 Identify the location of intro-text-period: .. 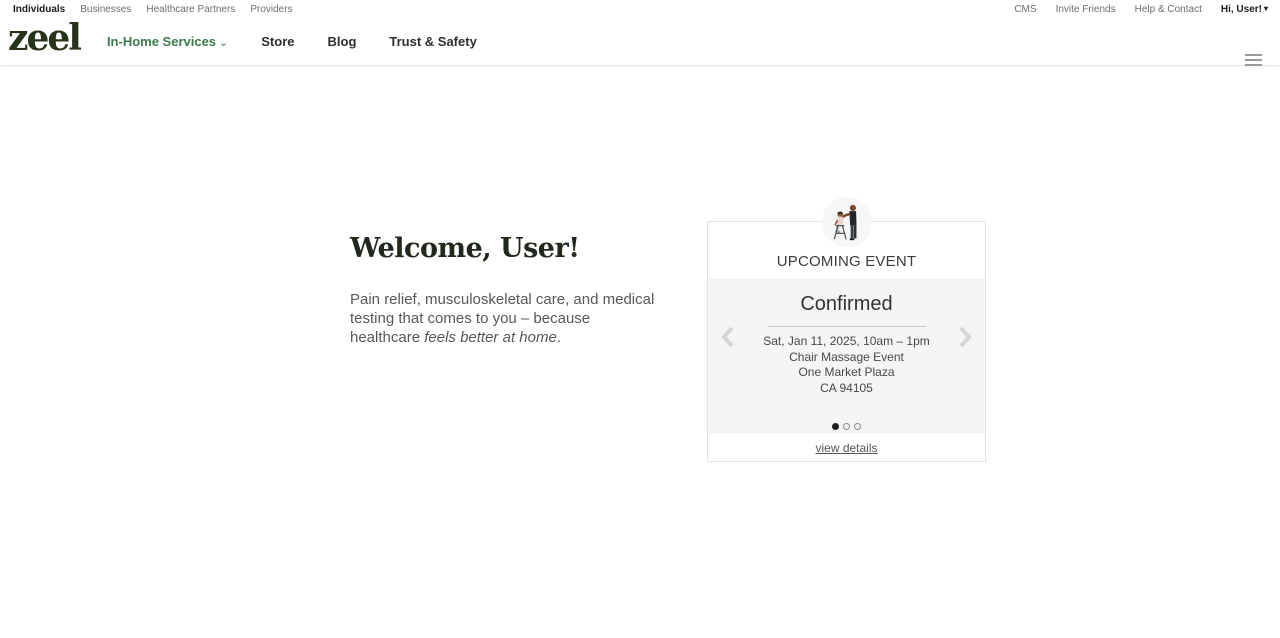
(558, 337).